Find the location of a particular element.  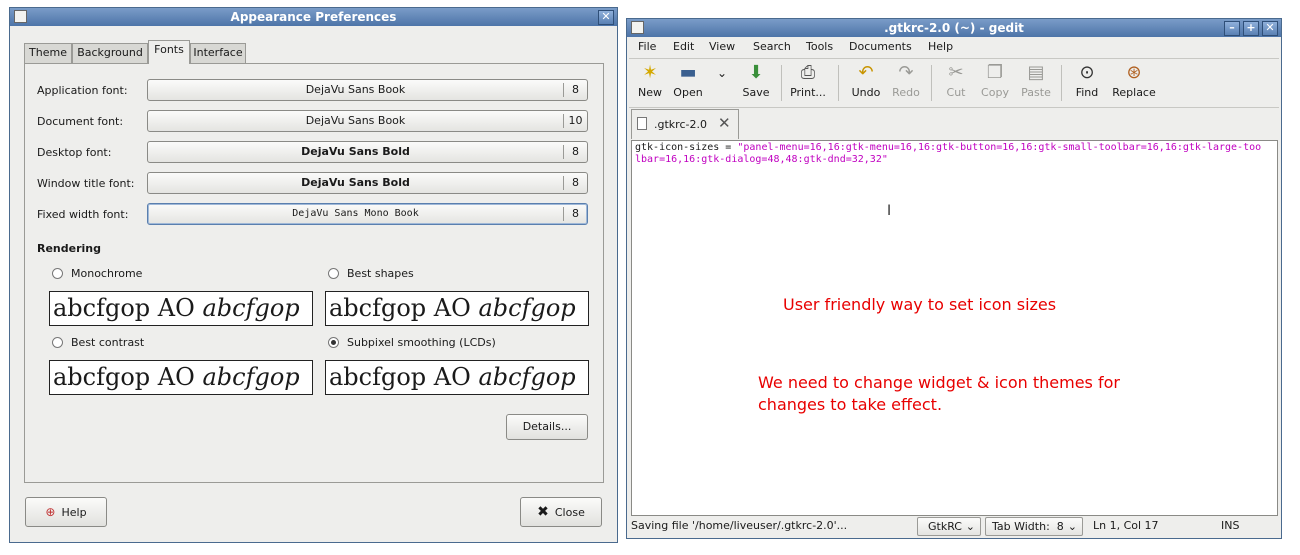

code-key: gtk-icon-sizes = is located at coordinates (686, 147).